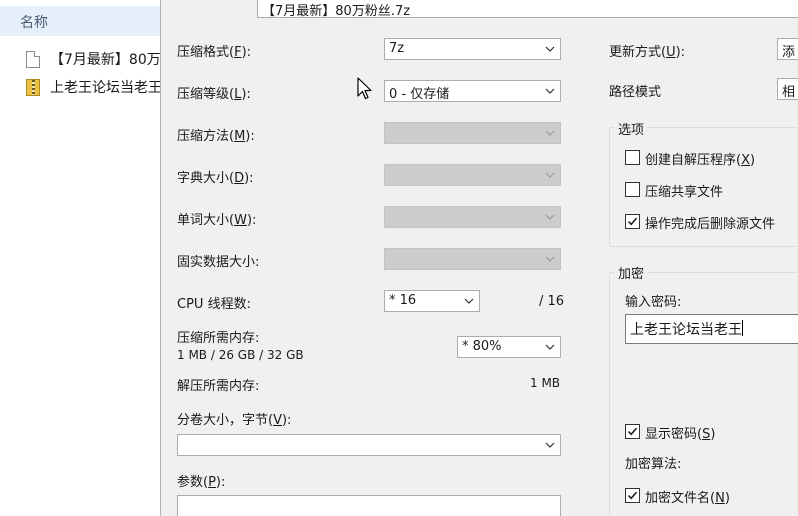  Describe the element at coordinates (215, 178) in the screenshot. I see `dictionary-size-label: 字典大小(D):` at that location.